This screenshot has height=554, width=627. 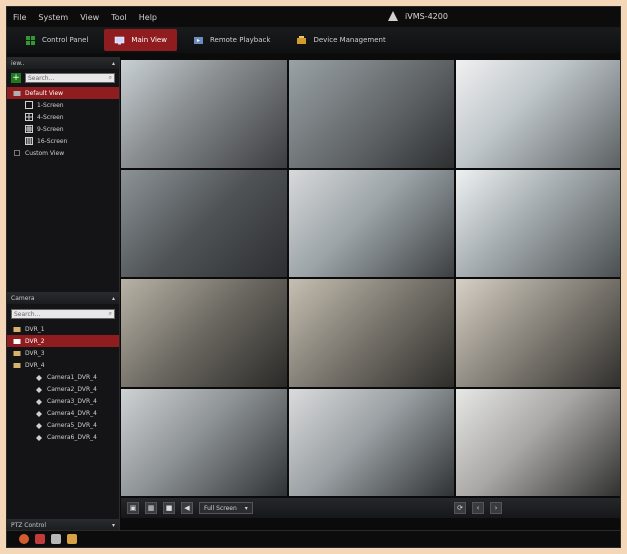 What do you see at coordinates (426, 16) in the screenshot?
I see `app-title-text: iVMS-4200` at bounding box center [426, 16].